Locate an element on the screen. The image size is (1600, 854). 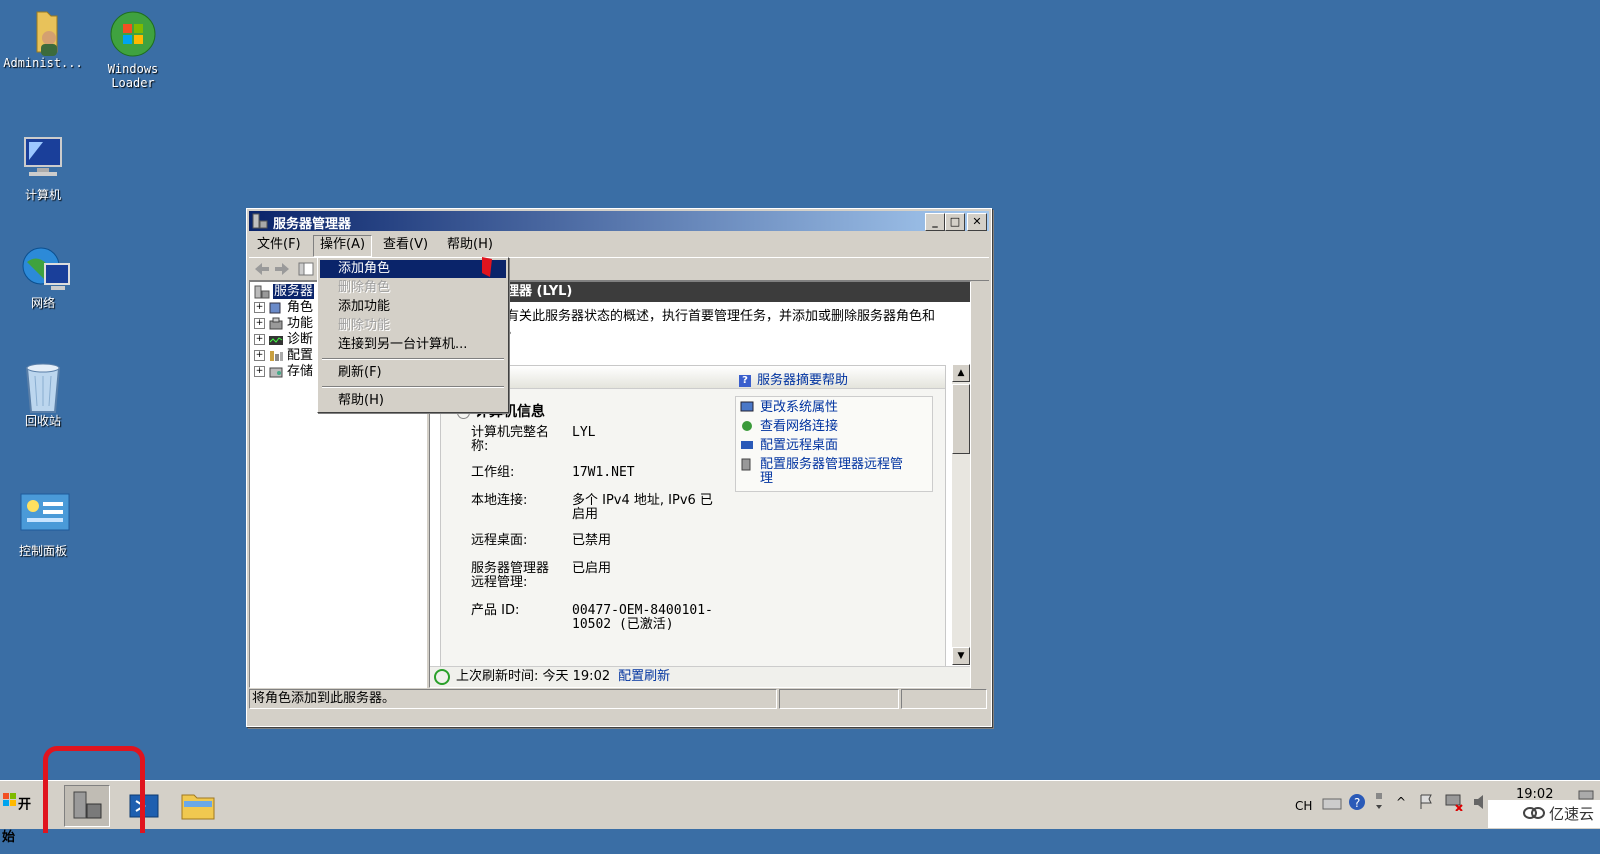
action-center-flag-icon is located at coordinates (1427, 804).